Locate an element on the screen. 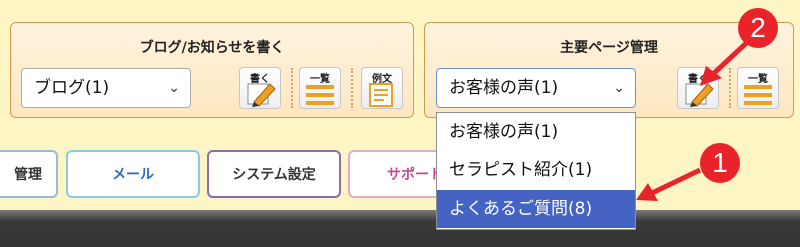  arrow-1-line is located at coordinates (675, 182).